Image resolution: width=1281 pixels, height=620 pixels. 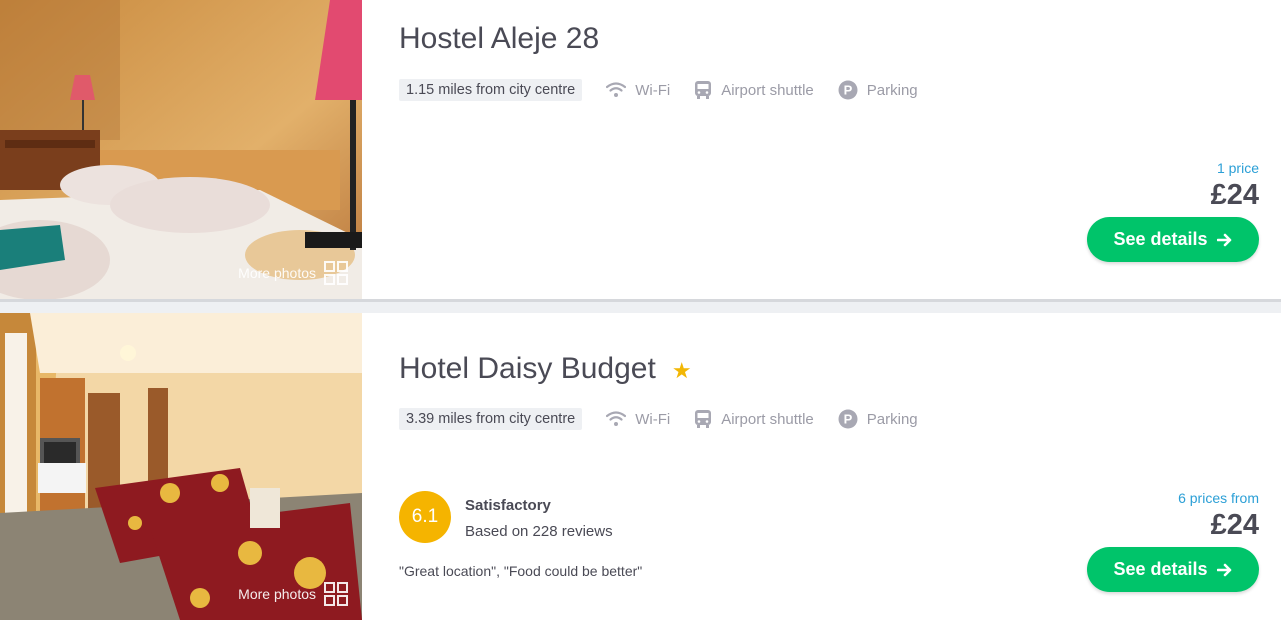 I want to click on rating-block: 6.1 Satisfactory Based on 228 reviews, so click(x=506, y=517).